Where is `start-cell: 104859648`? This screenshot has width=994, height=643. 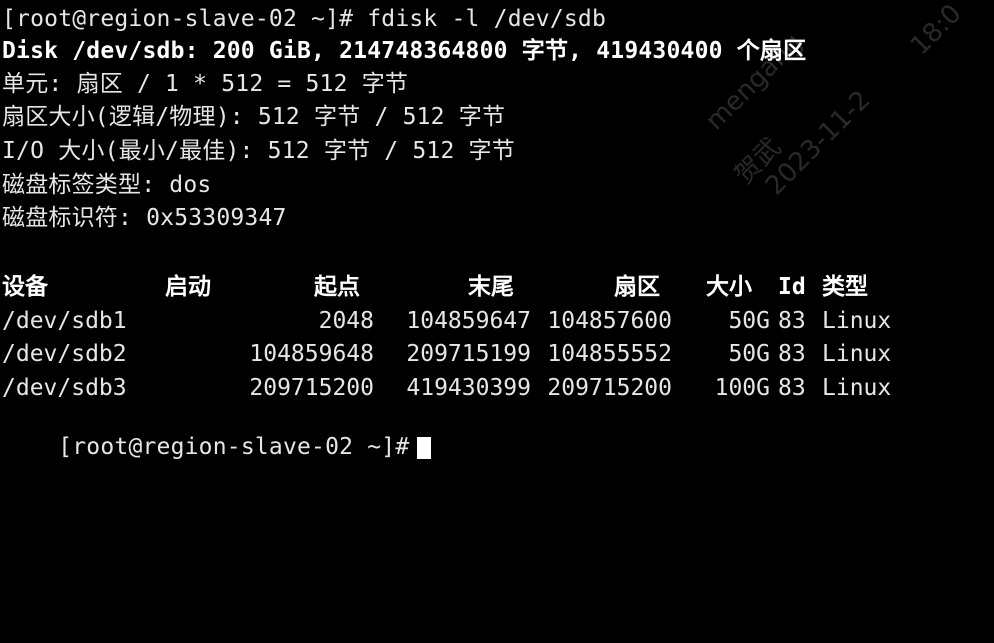
start-cell: 104859648 is located at coordinates (311, 354).